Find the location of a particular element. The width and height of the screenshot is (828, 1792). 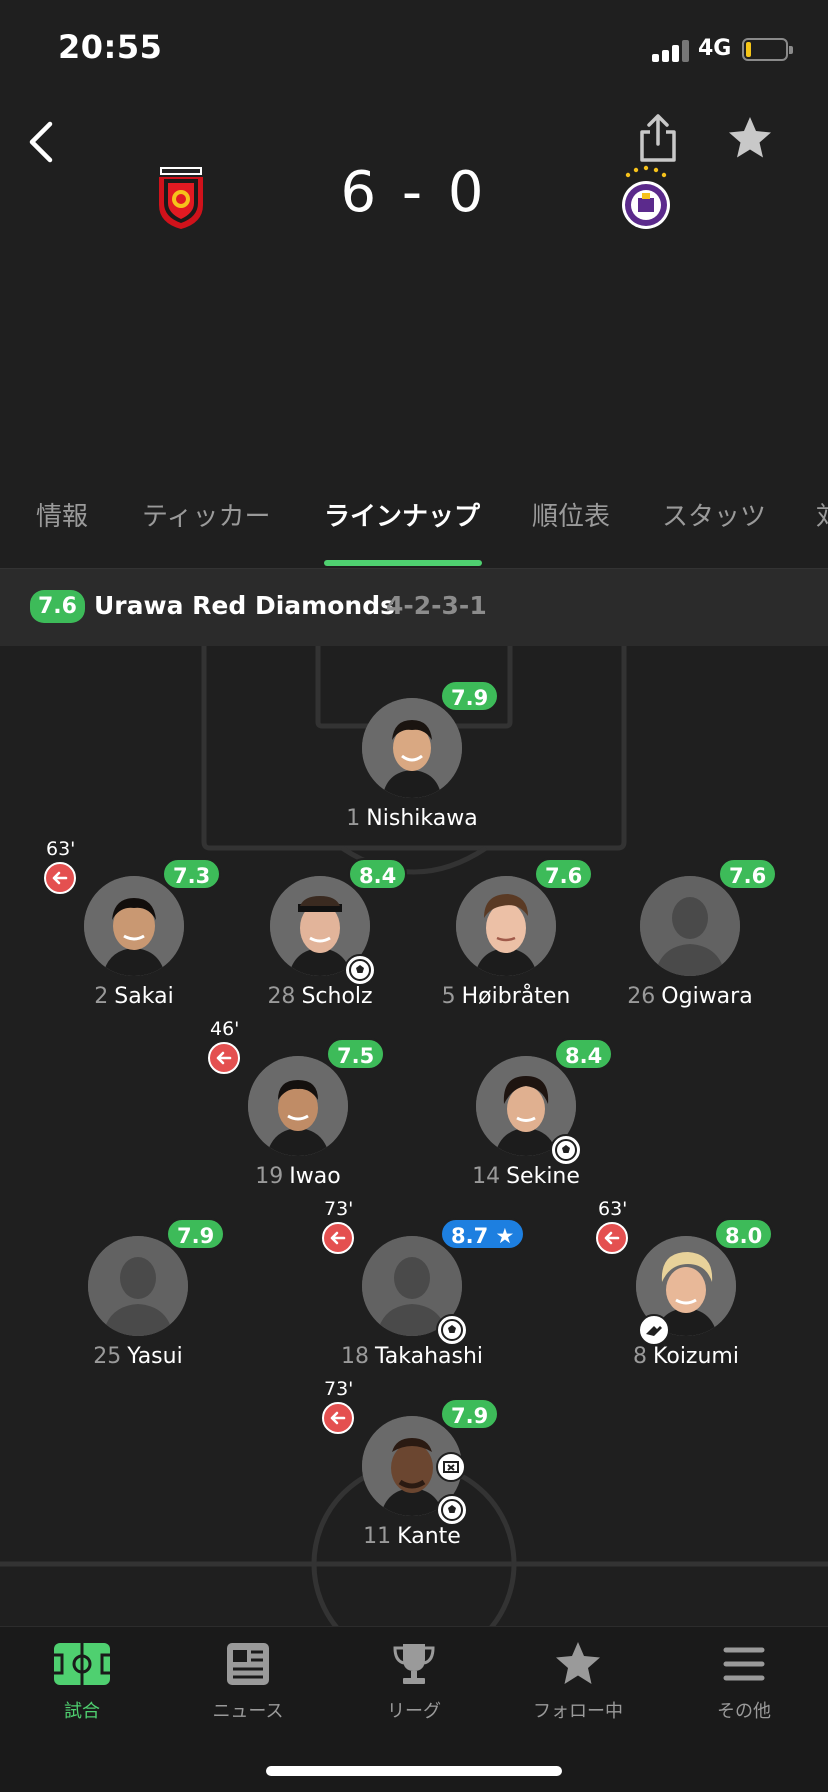

player-name: 25 Yasui is located at coordinates (138, 1356).